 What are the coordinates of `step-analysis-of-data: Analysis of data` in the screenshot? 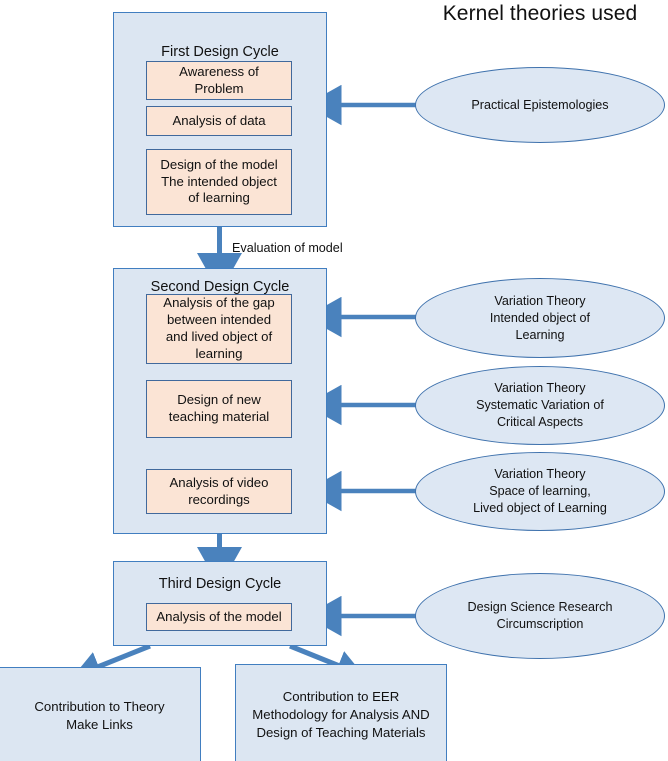 It's located at (219, 121).